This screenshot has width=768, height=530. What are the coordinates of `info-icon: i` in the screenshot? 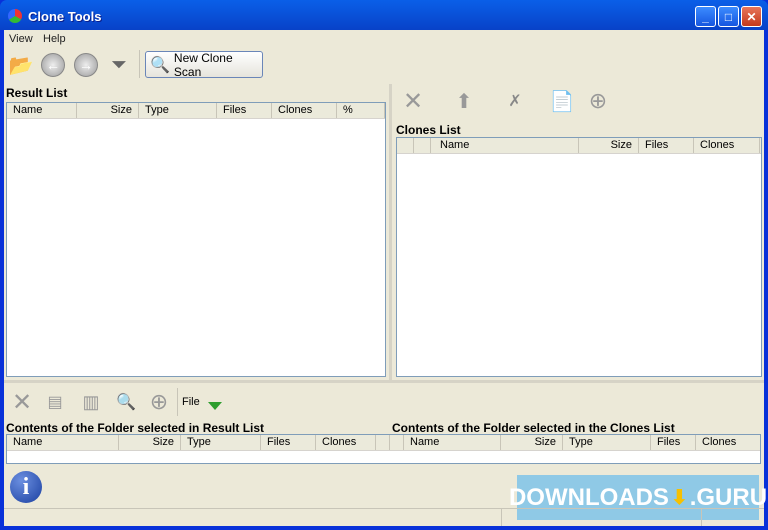 It's located at (26, 487).